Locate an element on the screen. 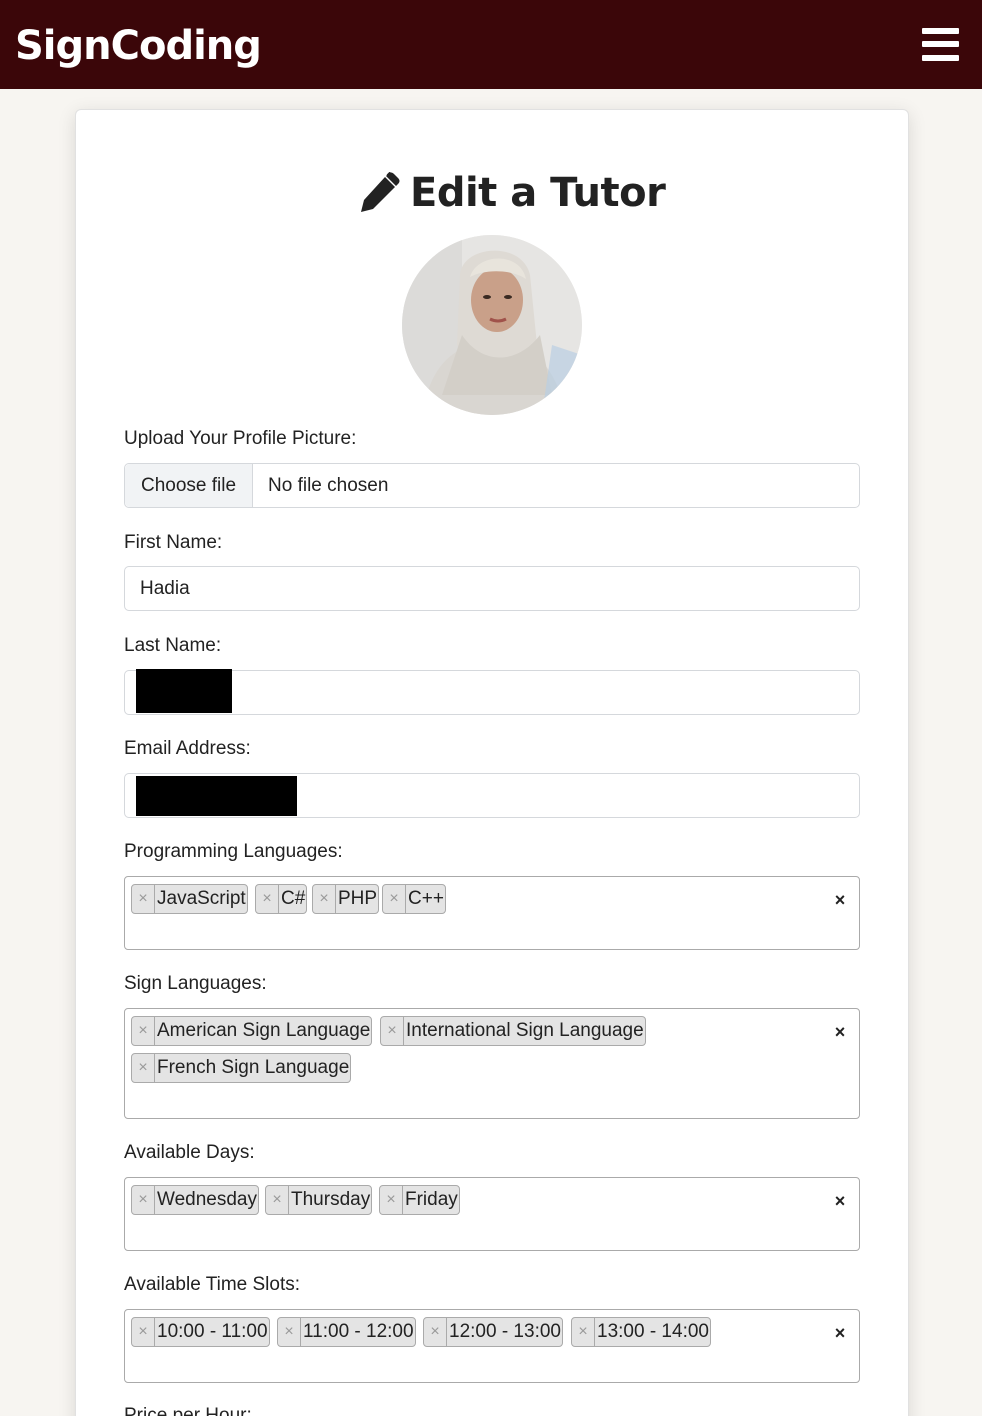  tag-php: × PHP is located at coordinates (346, 899).